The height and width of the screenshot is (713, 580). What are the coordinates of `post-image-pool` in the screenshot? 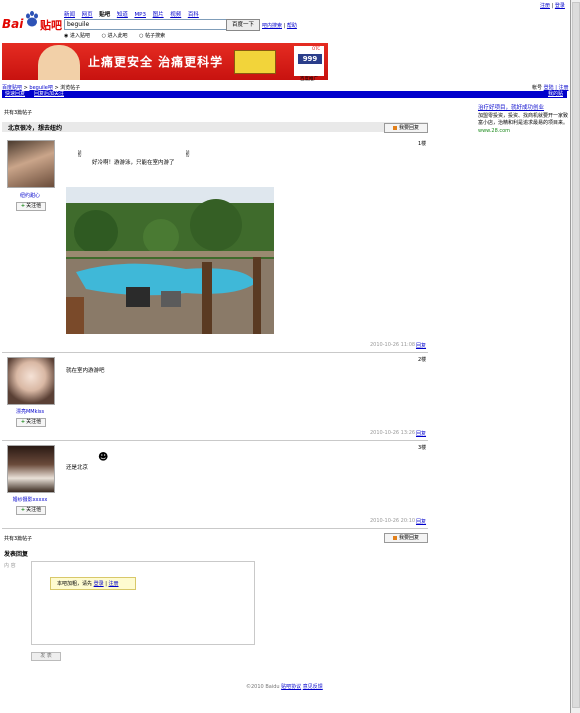 It's located at (170, 260).